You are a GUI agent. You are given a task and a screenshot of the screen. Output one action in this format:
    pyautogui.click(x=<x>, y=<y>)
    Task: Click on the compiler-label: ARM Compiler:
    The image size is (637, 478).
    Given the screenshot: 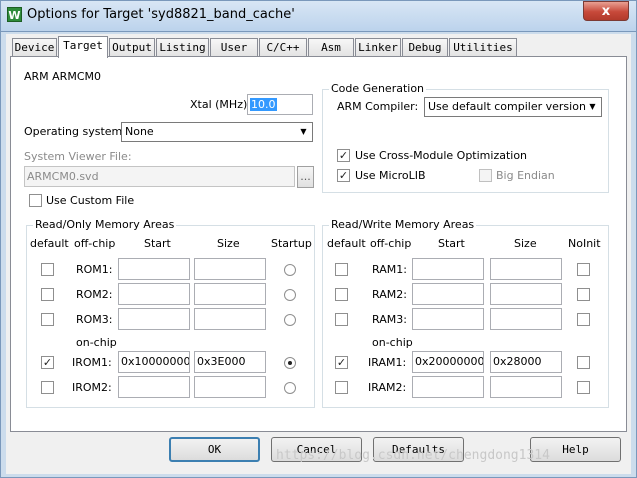 What is the action you would take?
    pyautogui.click(x=378, y=106)
    